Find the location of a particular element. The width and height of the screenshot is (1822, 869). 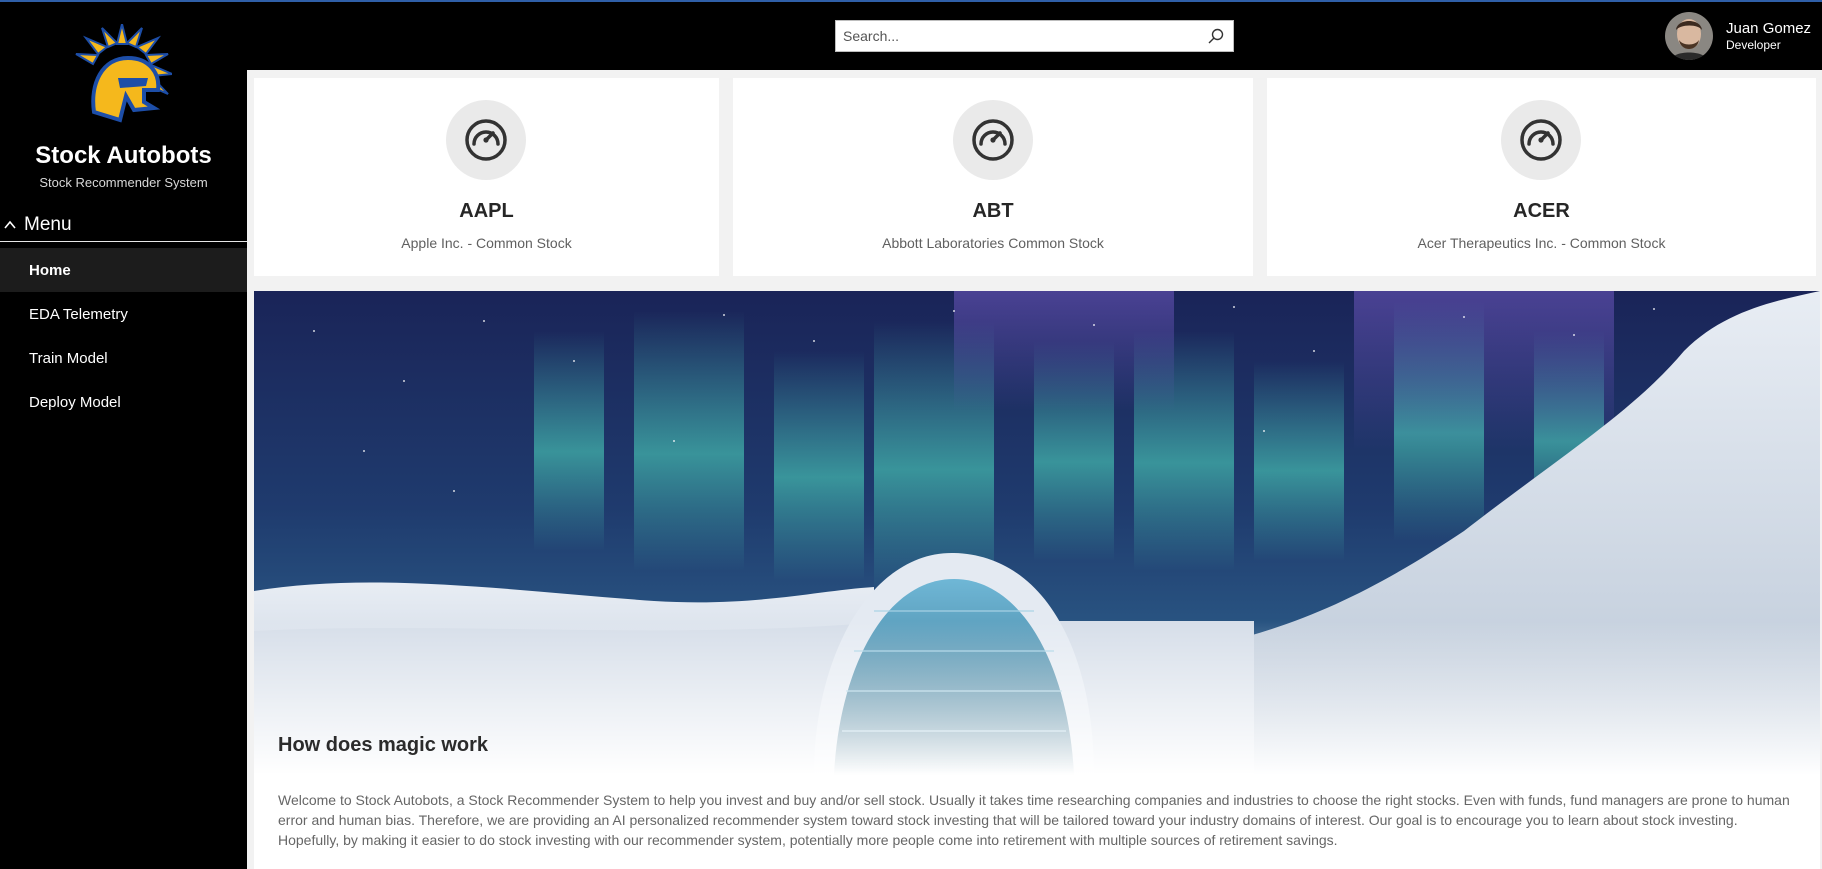

stock-symbol: ABT is located at coordinates (993, 211).